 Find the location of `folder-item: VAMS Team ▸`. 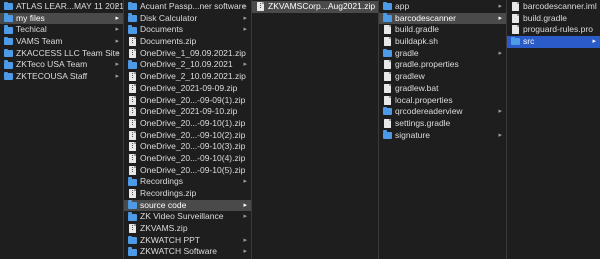

folder-item: VAMS Team ▸ is located at coordinates (61, 42).